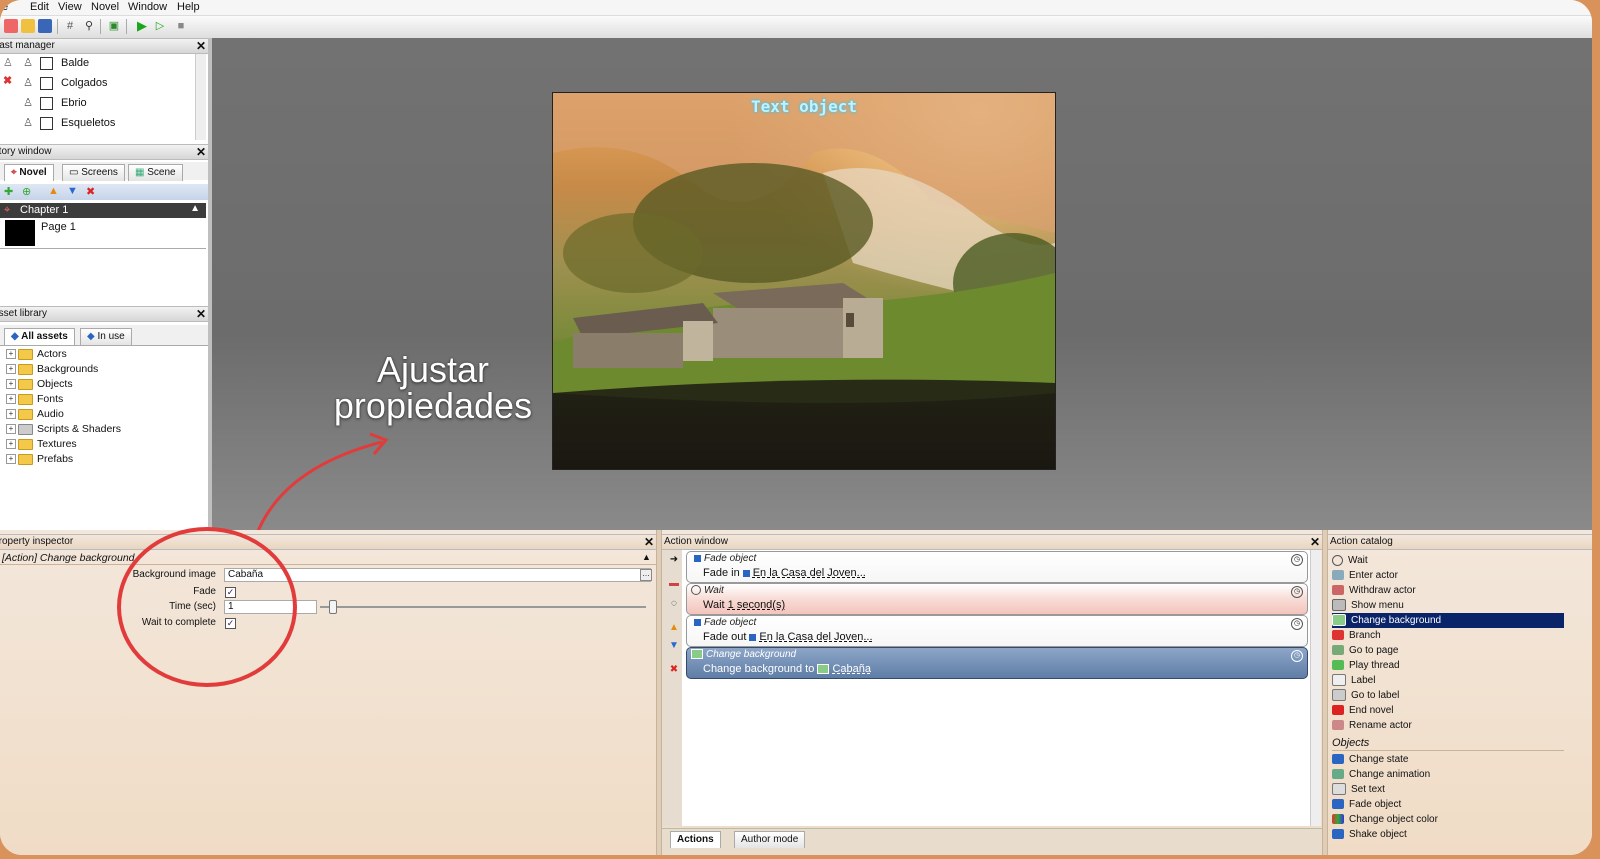  What do you see at coordinates (39, 459) in the screenshot?
I see `asset-folder-prefabs: + Prefabs` at bounding box center [39, 459].